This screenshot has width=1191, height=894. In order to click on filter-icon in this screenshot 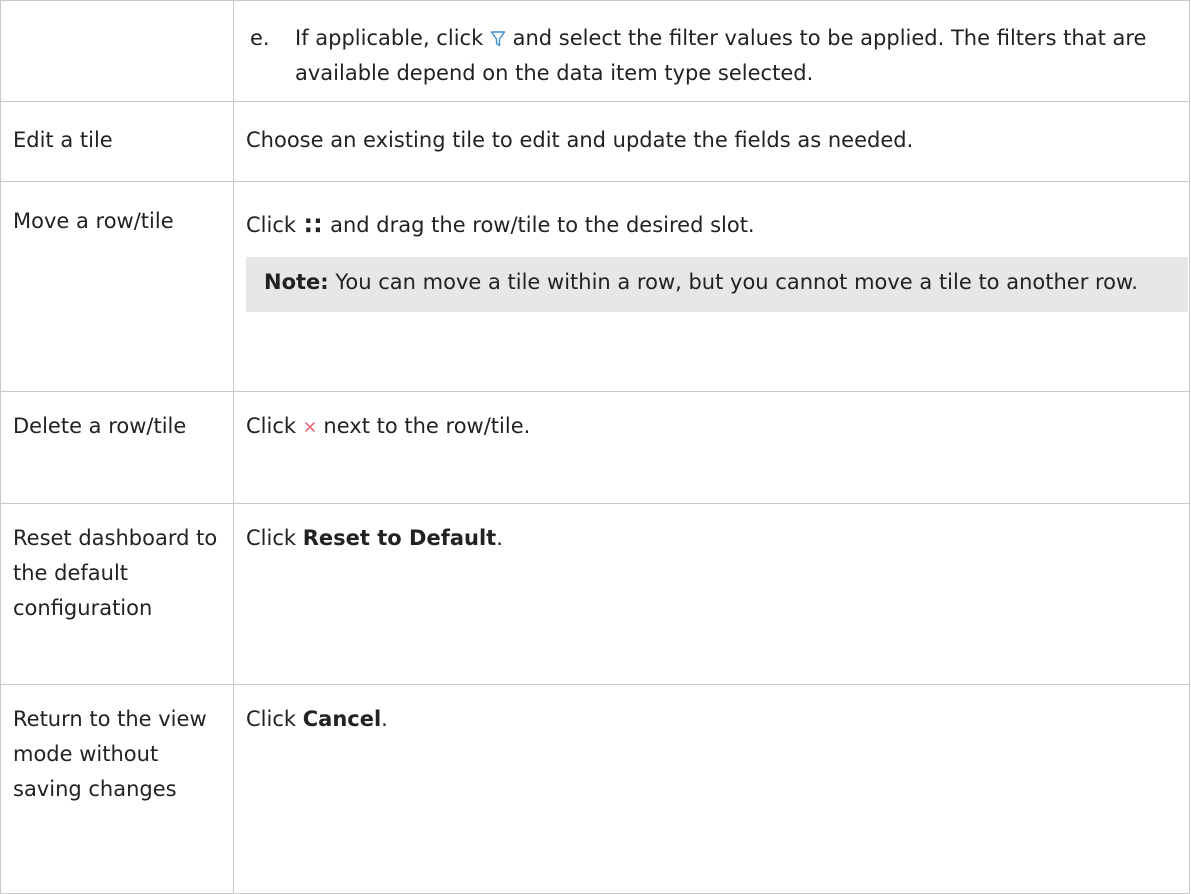, I will do `click(498, 39)`.